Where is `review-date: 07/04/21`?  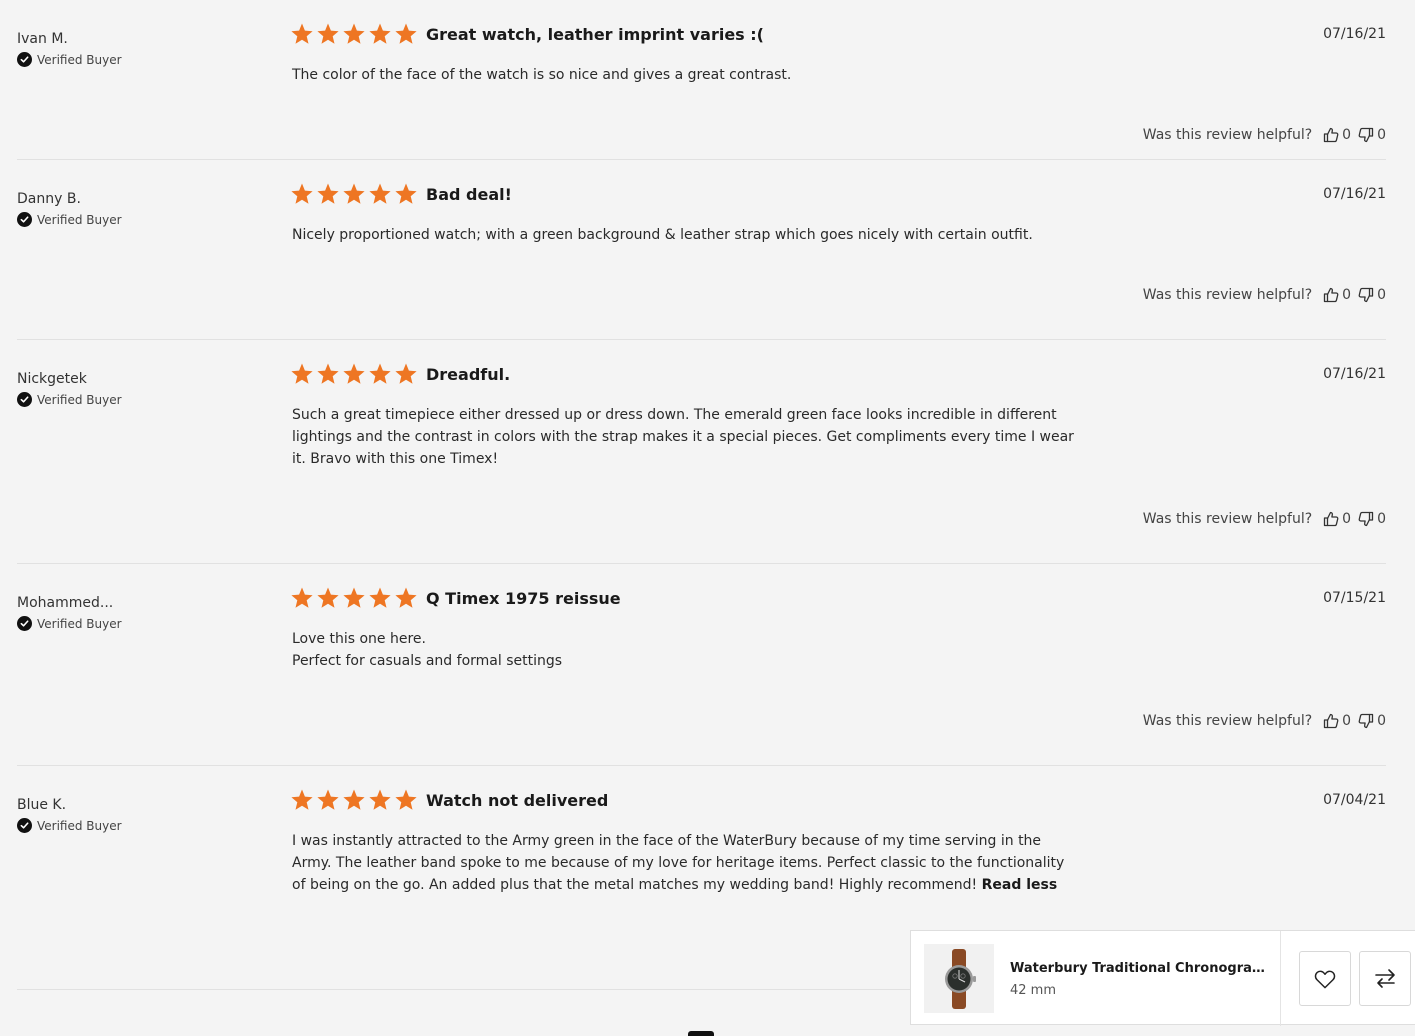
review-date: 07/04/21 is located at coordinates (1354, 800).